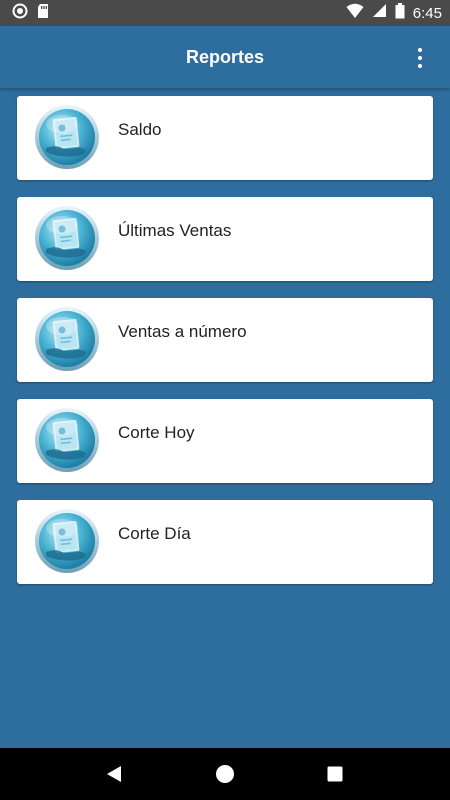 The height and width of the screenshot is (800, 450). I want to click on record-icon, so click(20, 13).